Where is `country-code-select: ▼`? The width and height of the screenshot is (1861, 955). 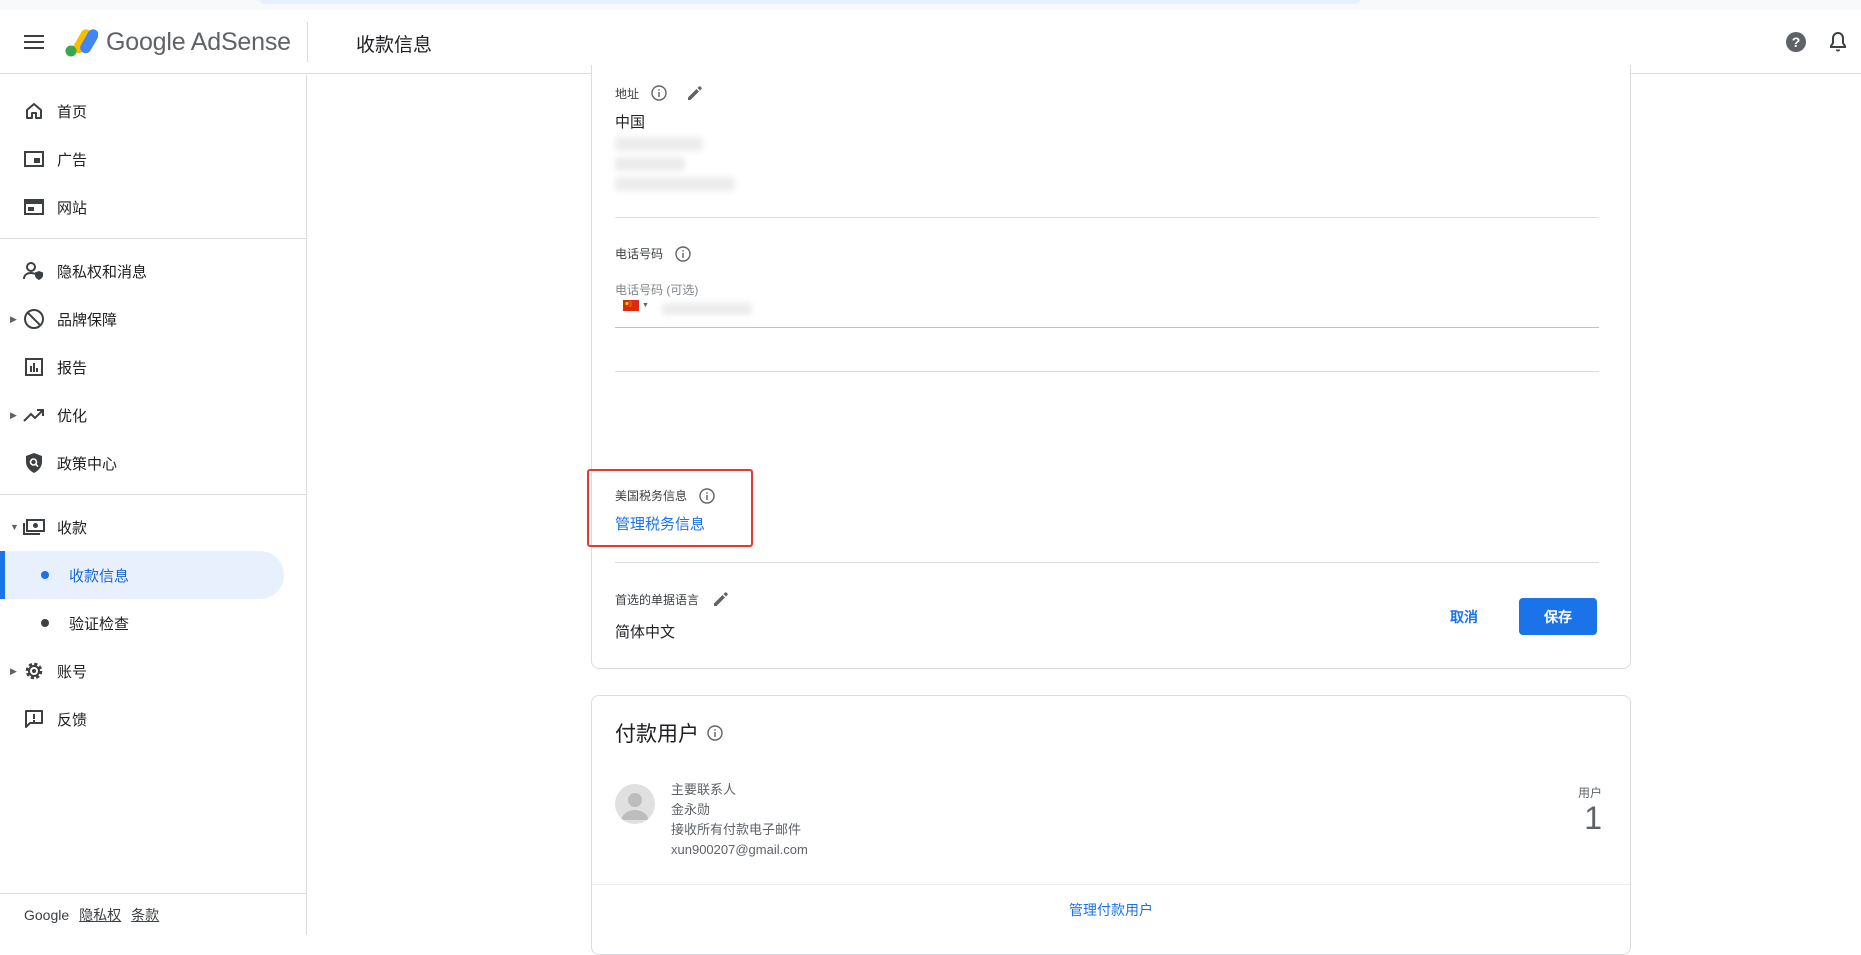 country-code-select: ▼ is located at coordinates (636, 305).